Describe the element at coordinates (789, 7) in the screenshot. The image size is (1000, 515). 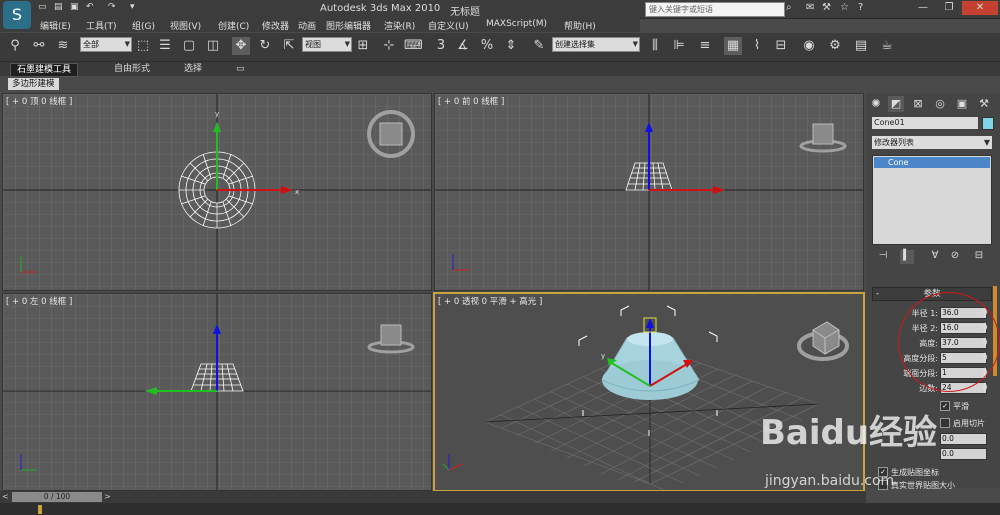
I see `binoculars-icon: ⌕` at that location.